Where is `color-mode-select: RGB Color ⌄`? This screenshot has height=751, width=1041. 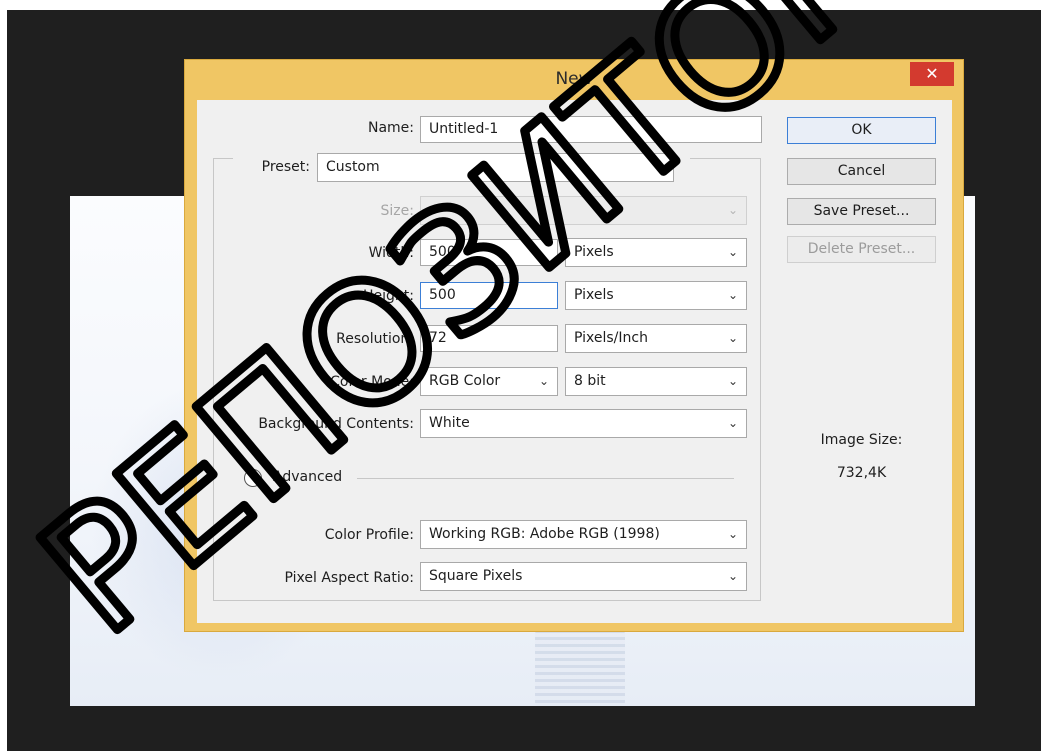 color-mode-select: RGB Color ⌄ is located at coordinates (489, 381).